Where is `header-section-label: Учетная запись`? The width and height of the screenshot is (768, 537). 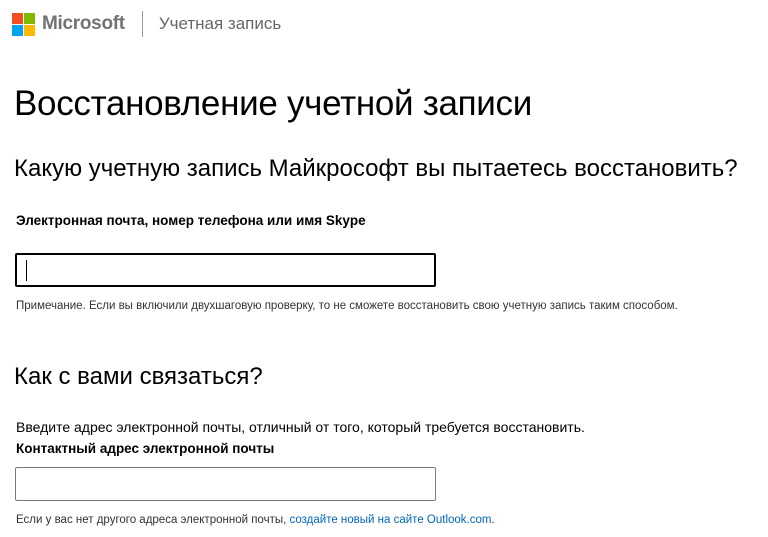
header-section-label: Учетная запись is located at coordinates (220, 23).